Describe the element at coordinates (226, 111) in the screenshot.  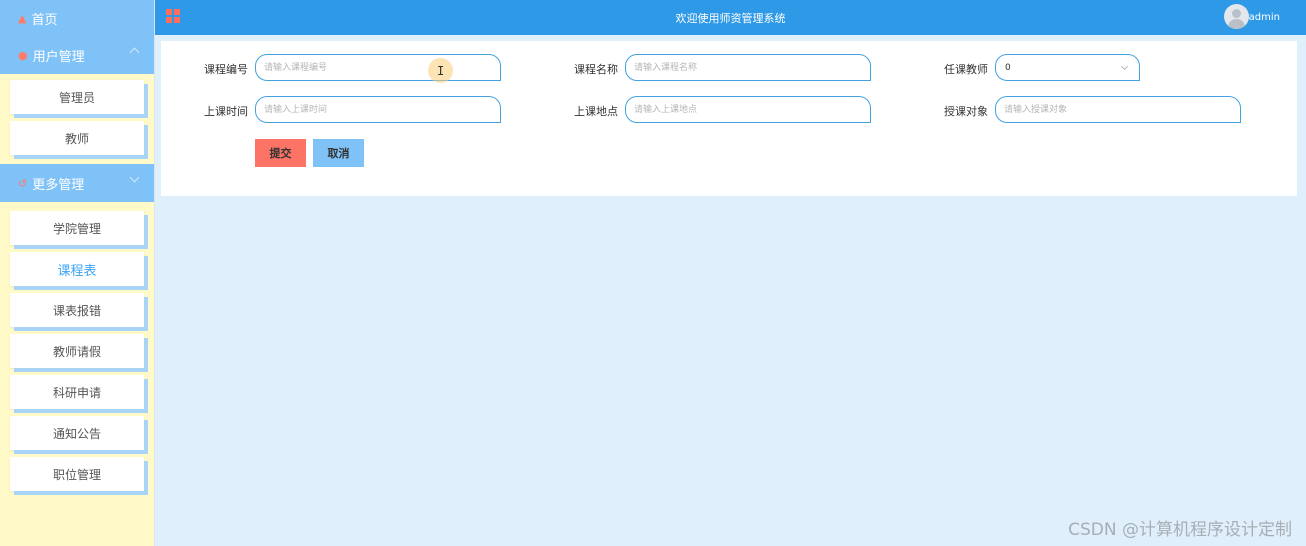
I see `class-time-label: 上课时间` at that location.